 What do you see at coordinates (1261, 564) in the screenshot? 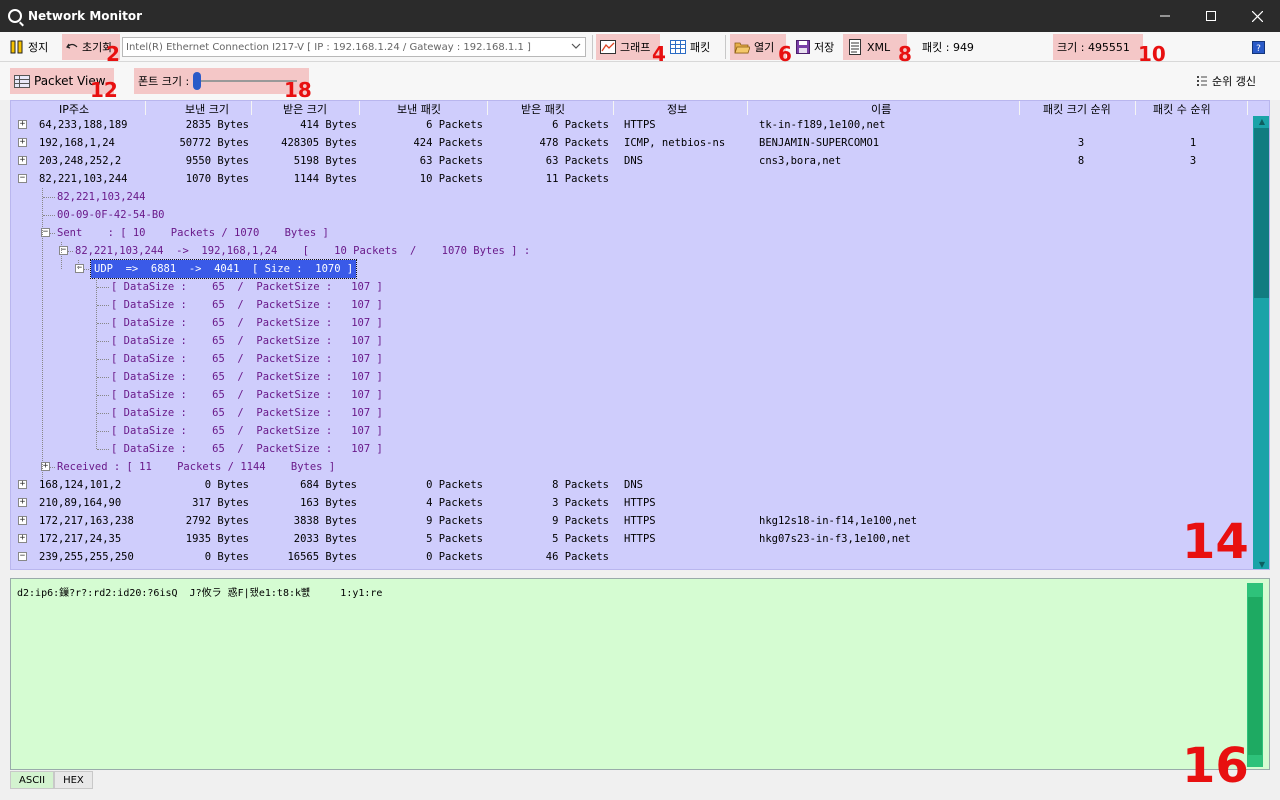
I see `scroll-down-icon: ▼` at bounding box center [1261, 564].